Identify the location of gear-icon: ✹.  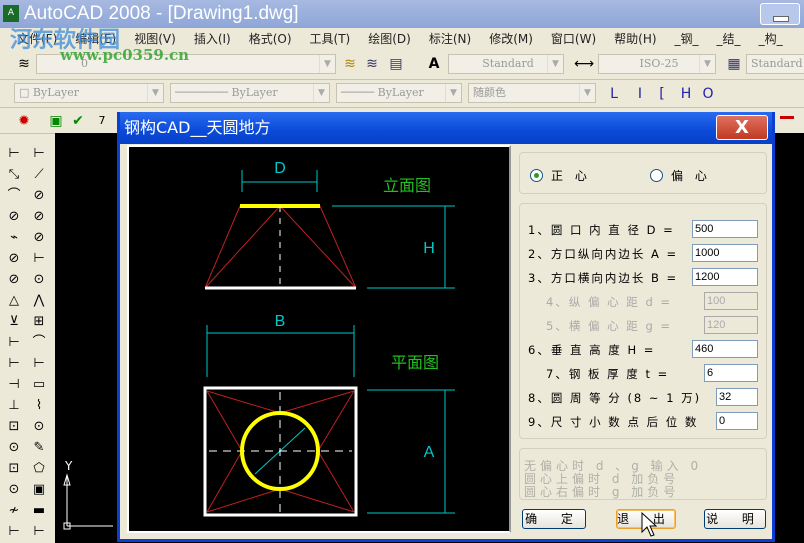
(24, 121).